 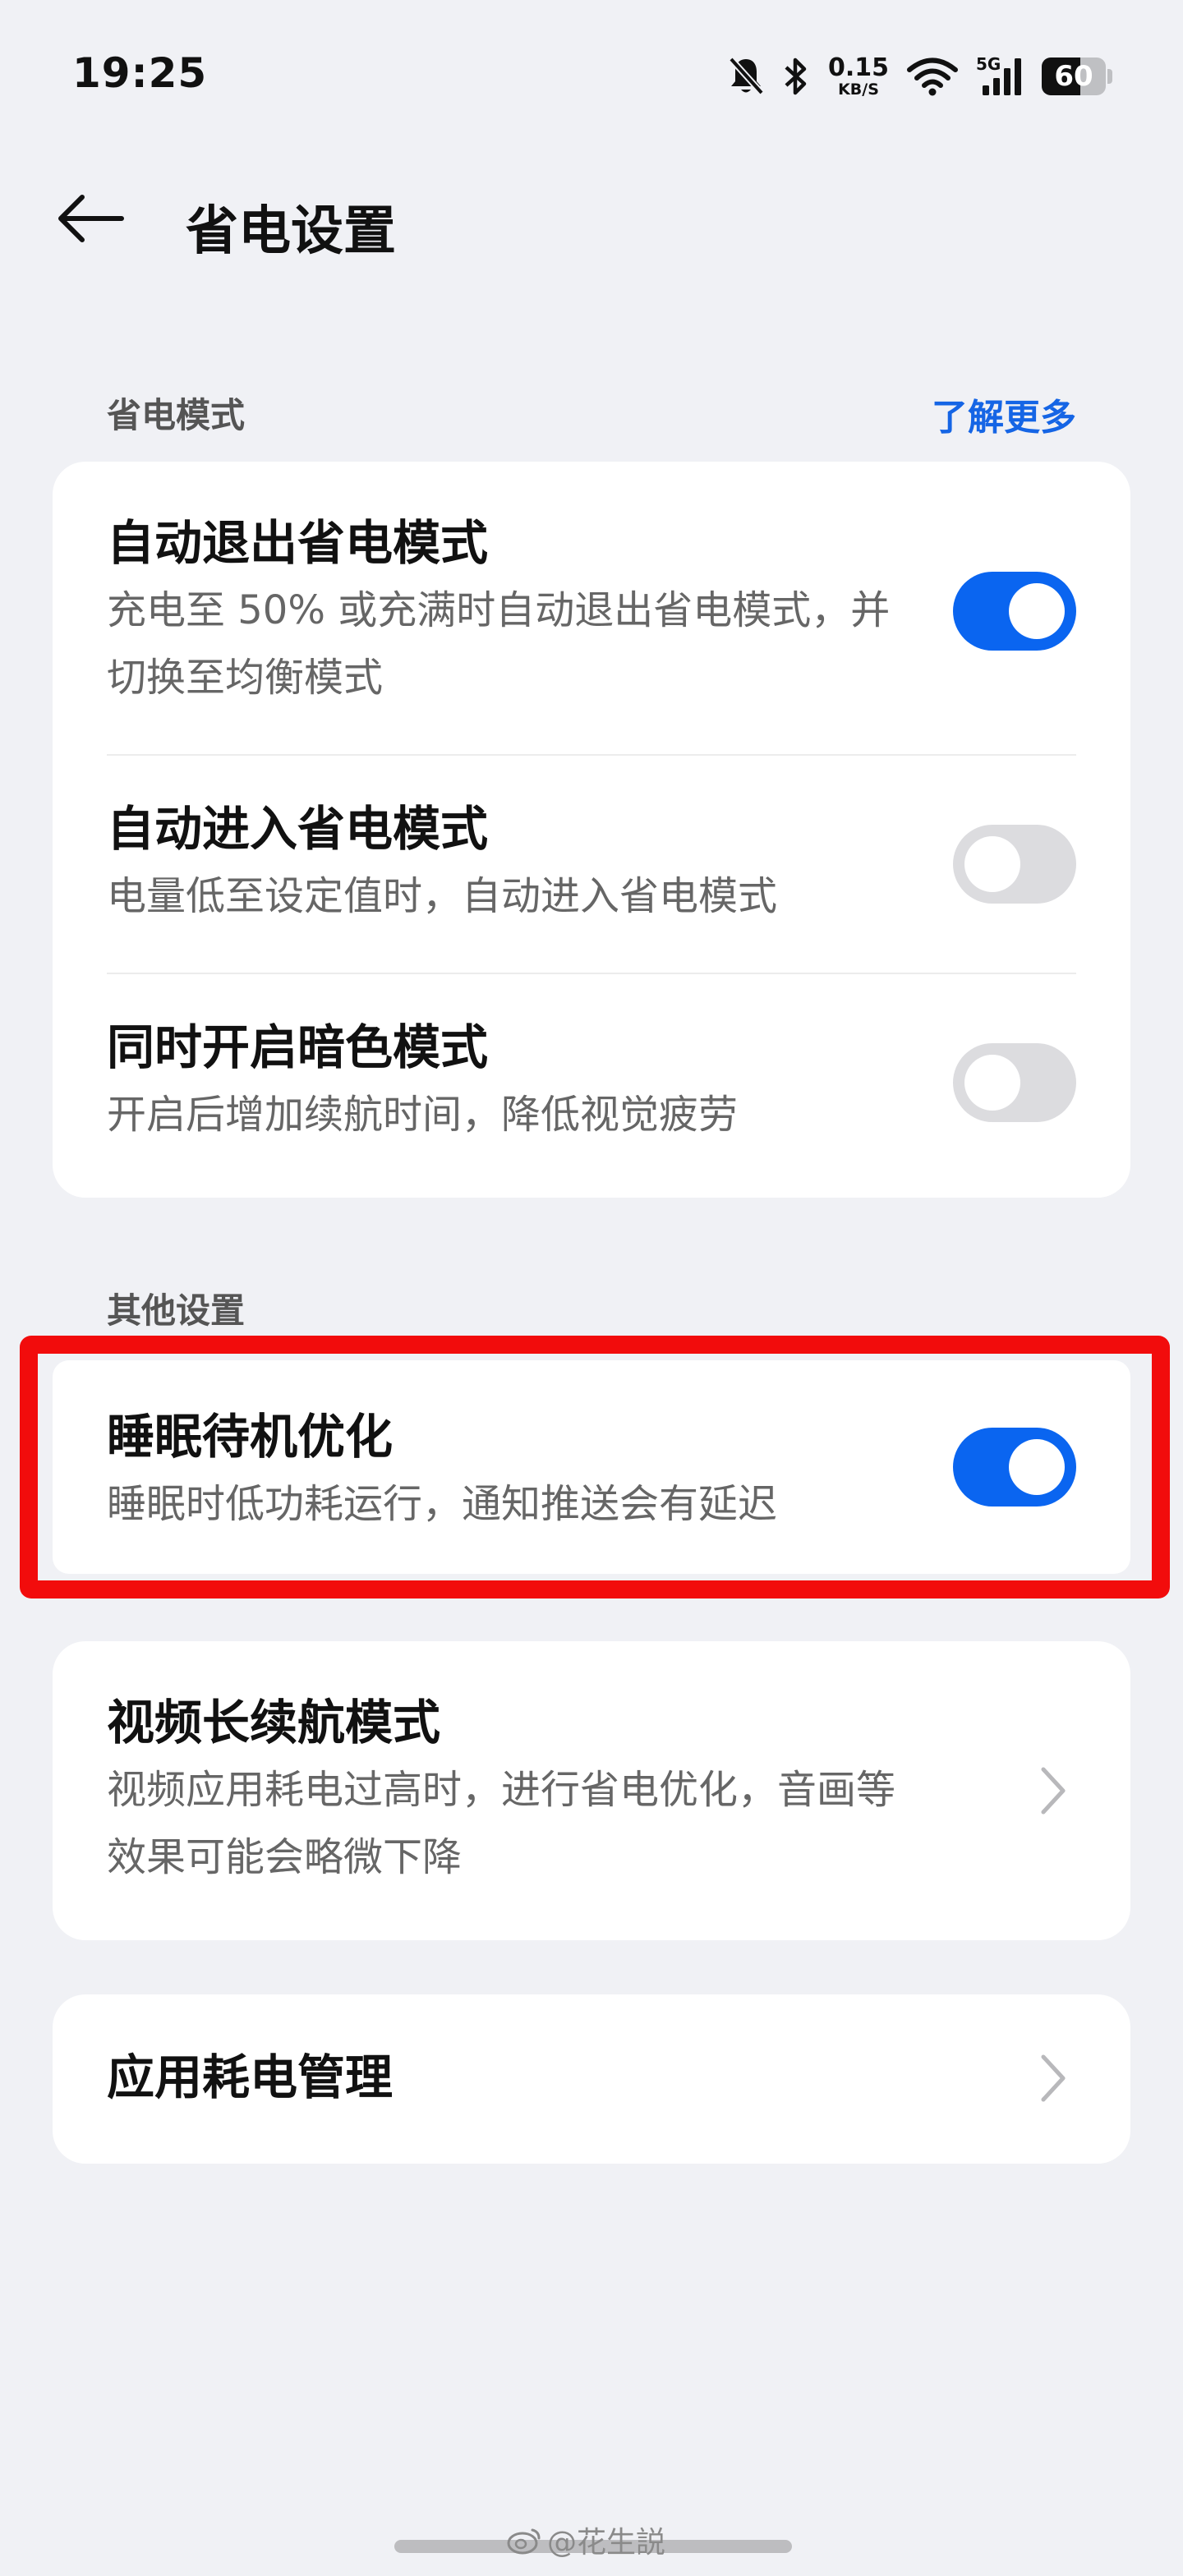 What do you see at coordinates (442, 897) in the screenshot?
I see `row-subtitle: 电量低至设定值时，自动进入省电模式` at bounding box center [442, 897].